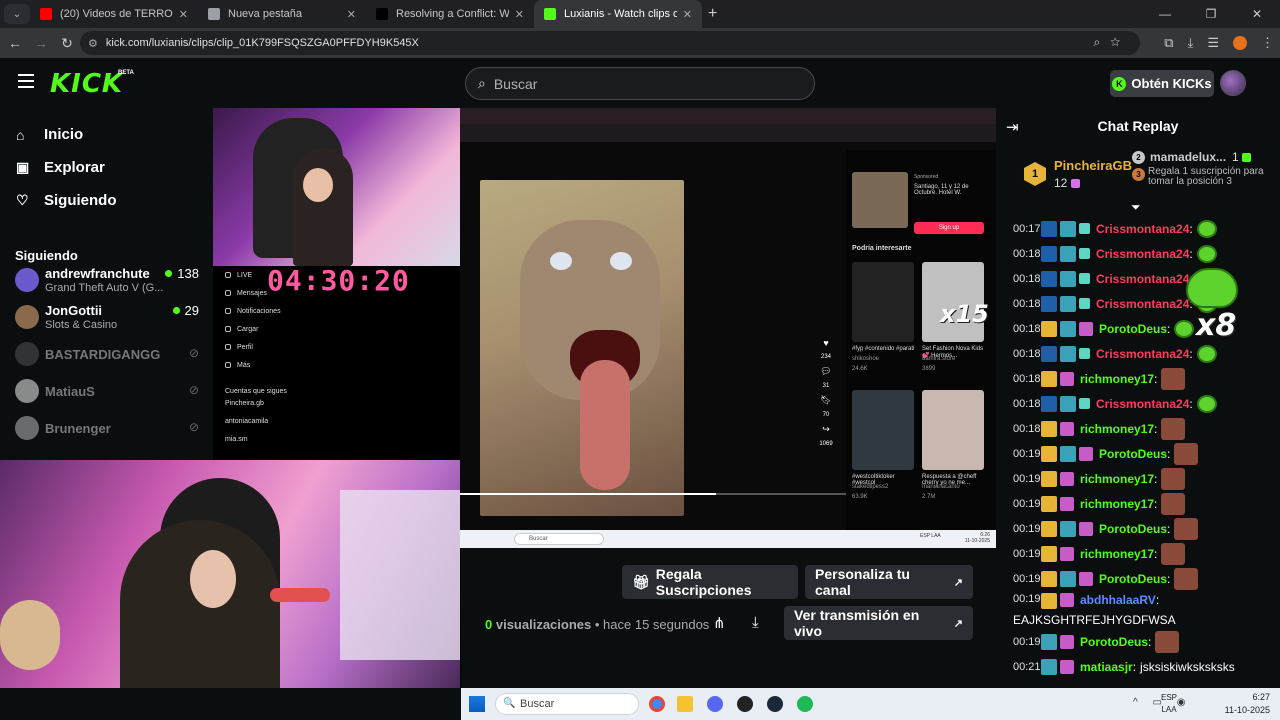 Image resolution: width=1280 pixels, height=720 pixels. Describe the element at coordinates (1247, 704) in the screenshot. I see `taskbar-clock: 6:27 11-10-2025` at that location.